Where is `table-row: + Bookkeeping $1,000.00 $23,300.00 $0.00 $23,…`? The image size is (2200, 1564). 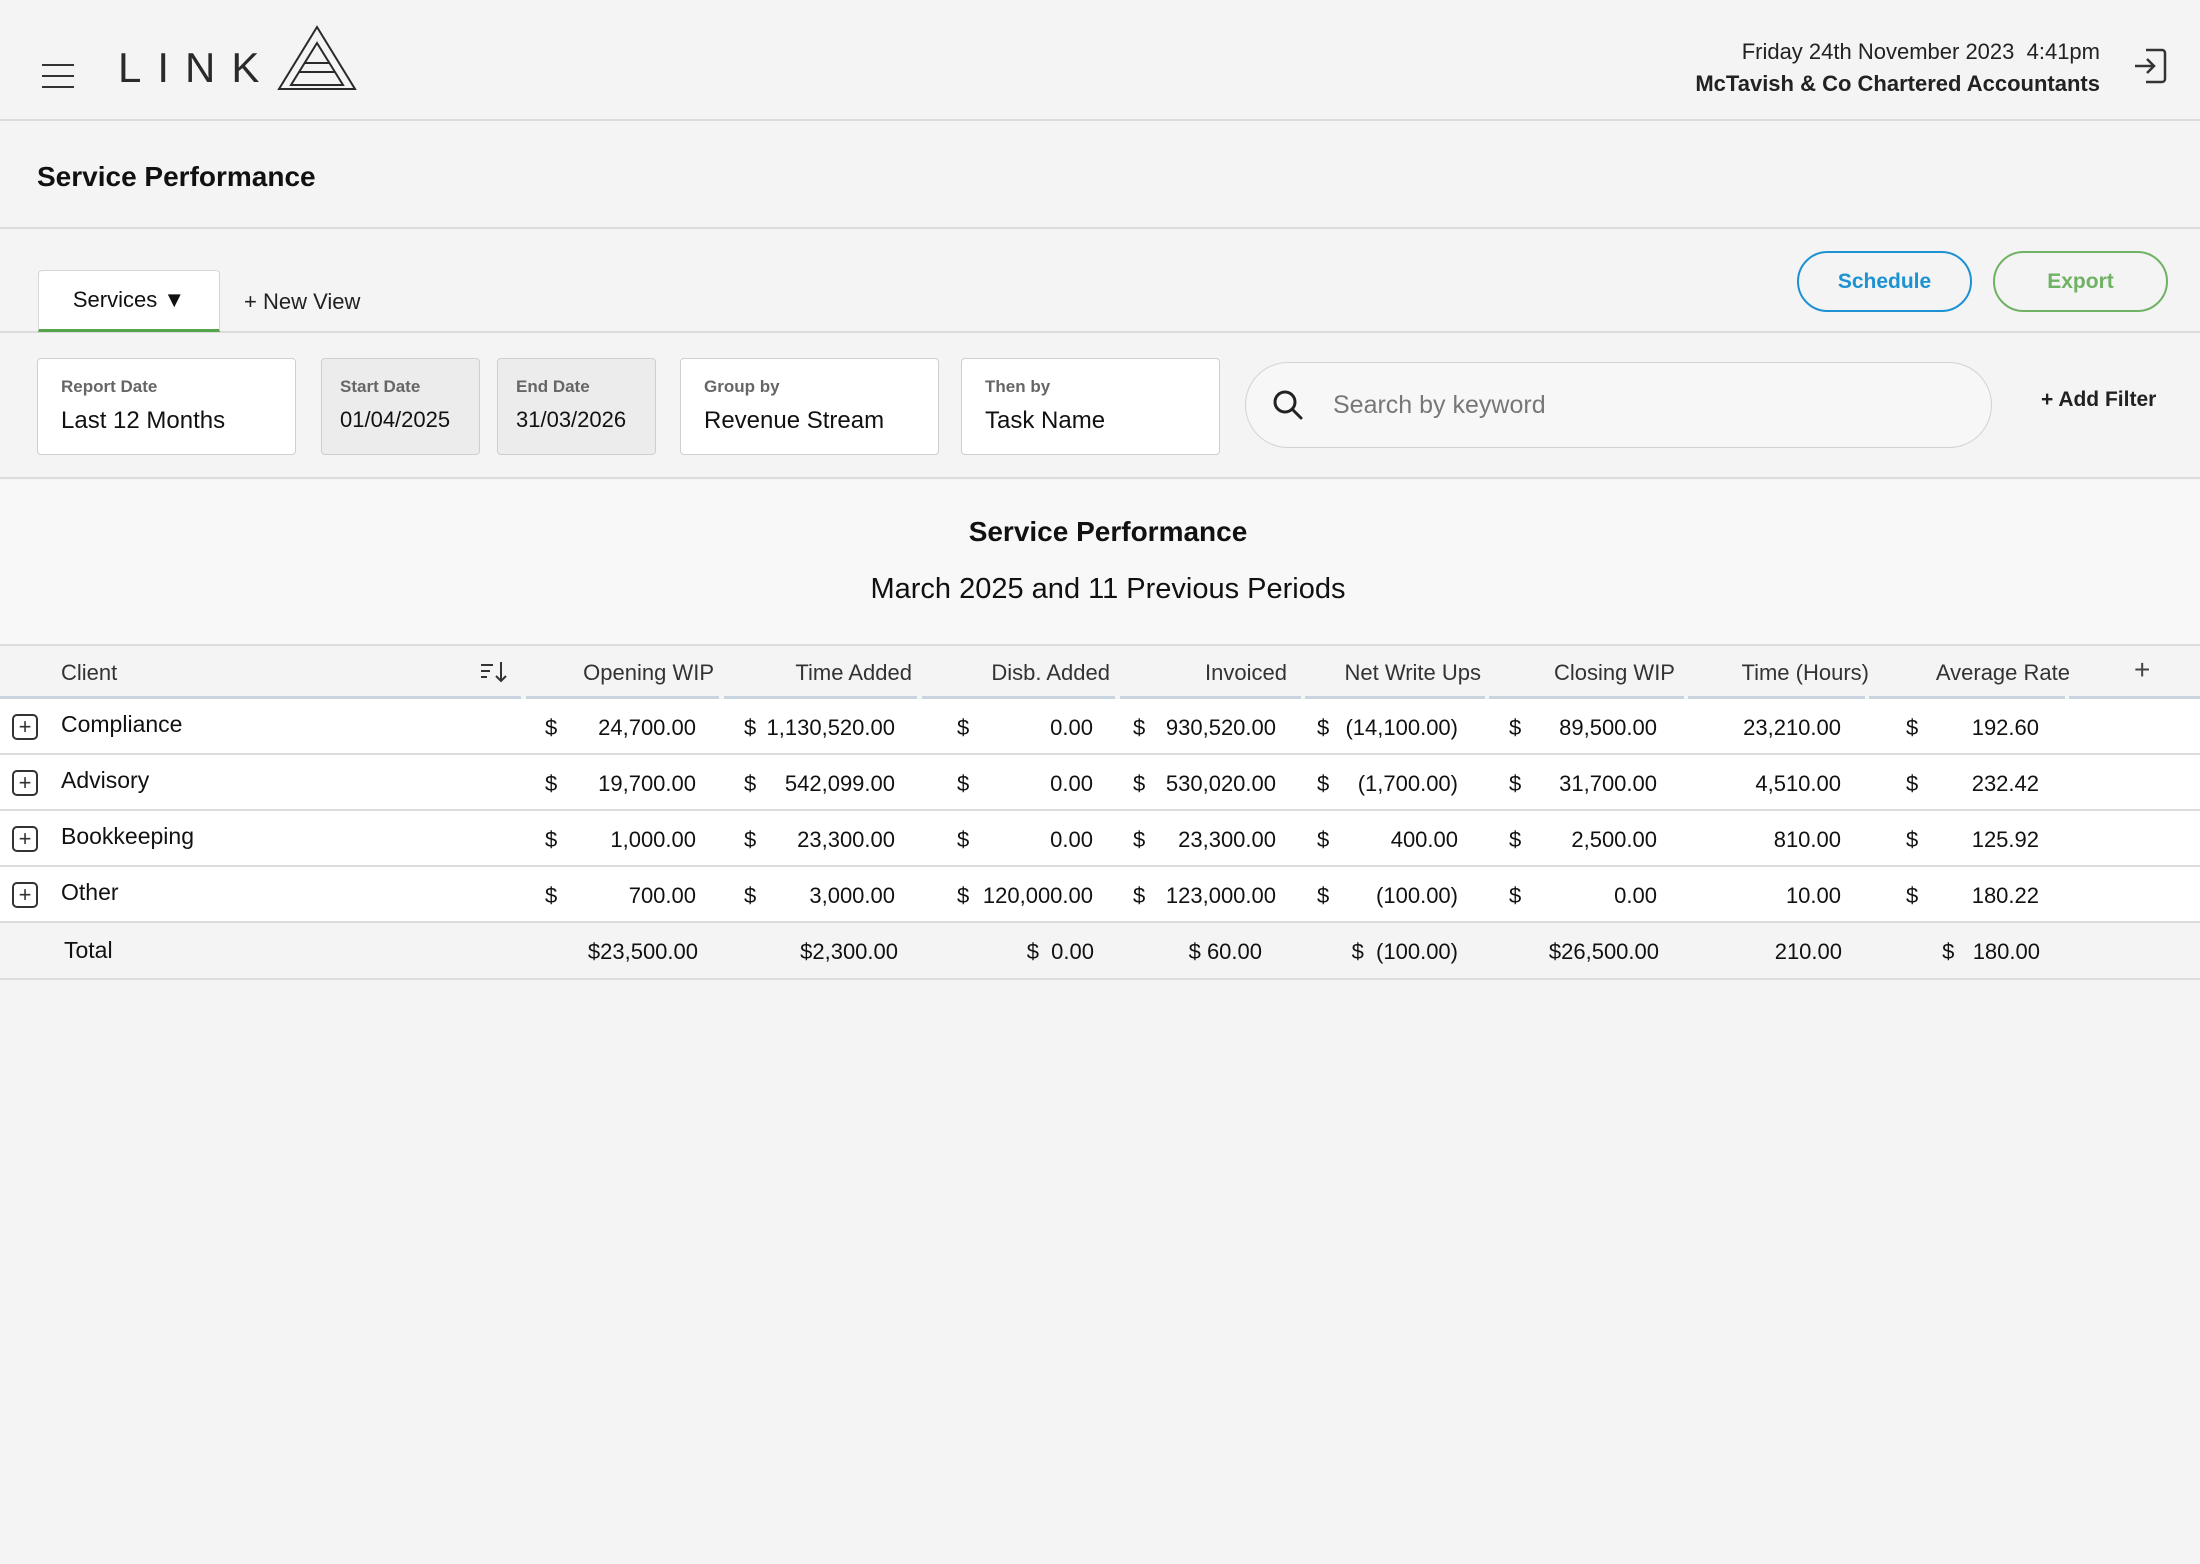 table-row: + Bookkeeping $1,000.00 $23,300.00 $0.00 $23,… is located at coordinates (1100, 839).